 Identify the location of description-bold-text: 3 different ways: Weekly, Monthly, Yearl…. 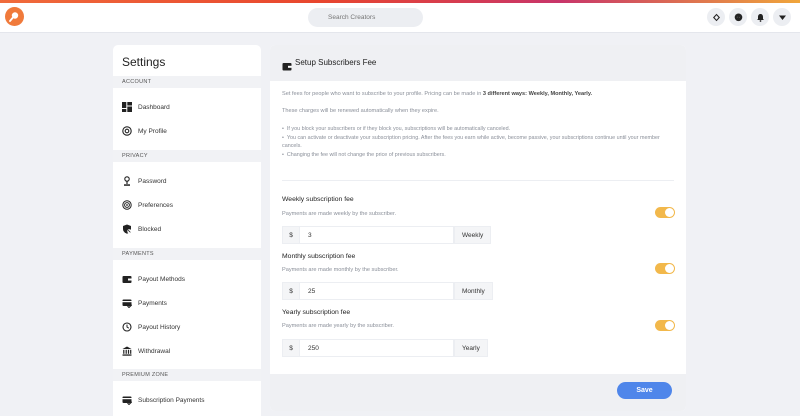
(537, 94).